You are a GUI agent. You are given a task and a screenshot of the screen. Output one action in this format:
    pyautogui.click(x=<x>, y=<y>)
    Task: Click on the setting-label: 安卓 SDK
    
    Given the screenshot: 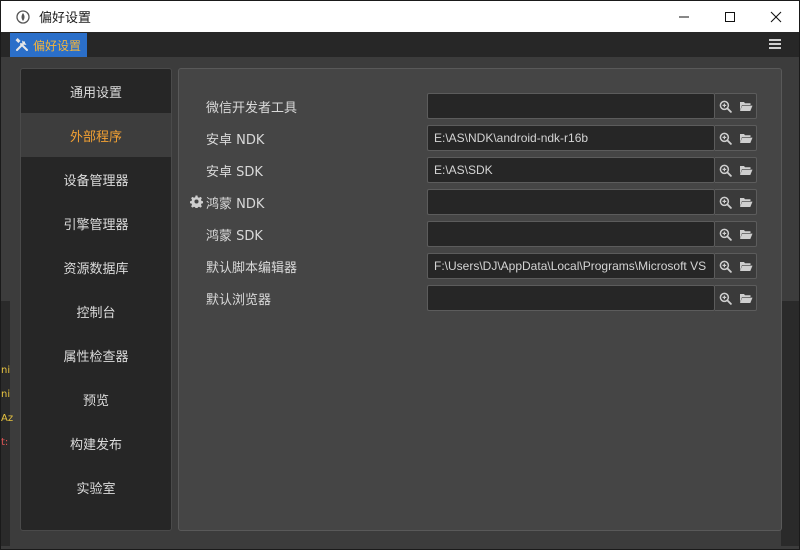 What is the action you would take?
    pyautogui.click(x=234, y=172)
    